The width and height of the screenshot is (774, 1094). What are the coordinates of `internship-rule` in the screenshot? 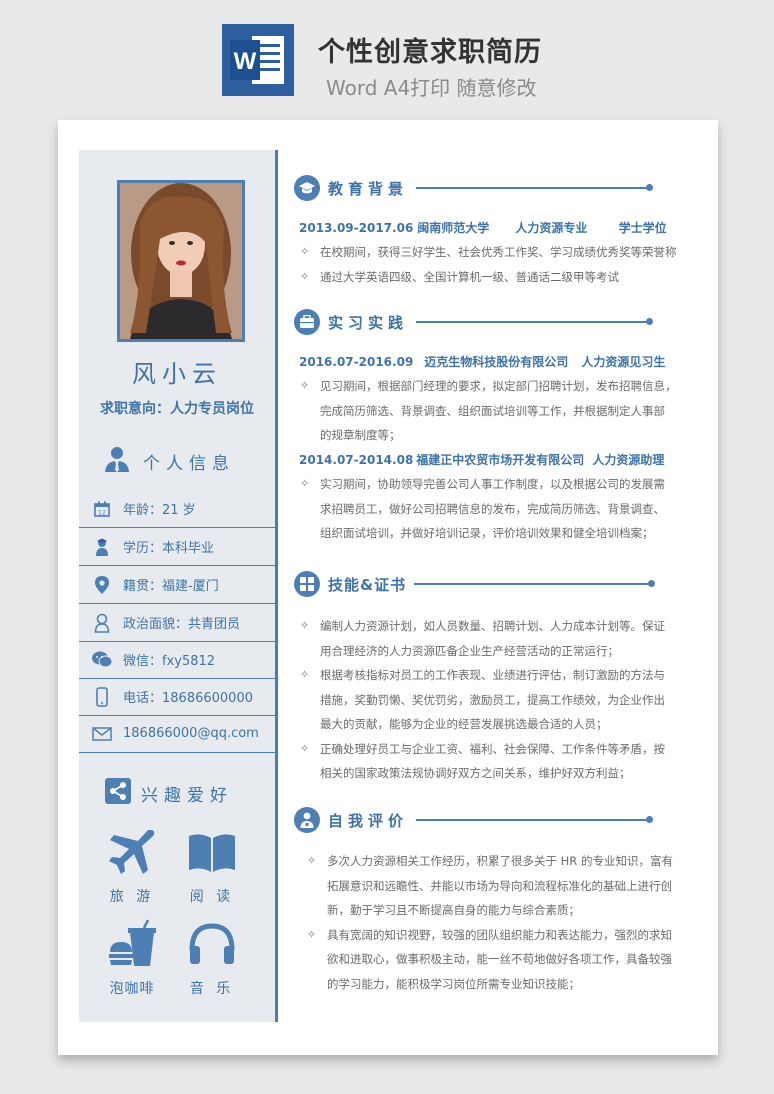 It's located at (535, 321).